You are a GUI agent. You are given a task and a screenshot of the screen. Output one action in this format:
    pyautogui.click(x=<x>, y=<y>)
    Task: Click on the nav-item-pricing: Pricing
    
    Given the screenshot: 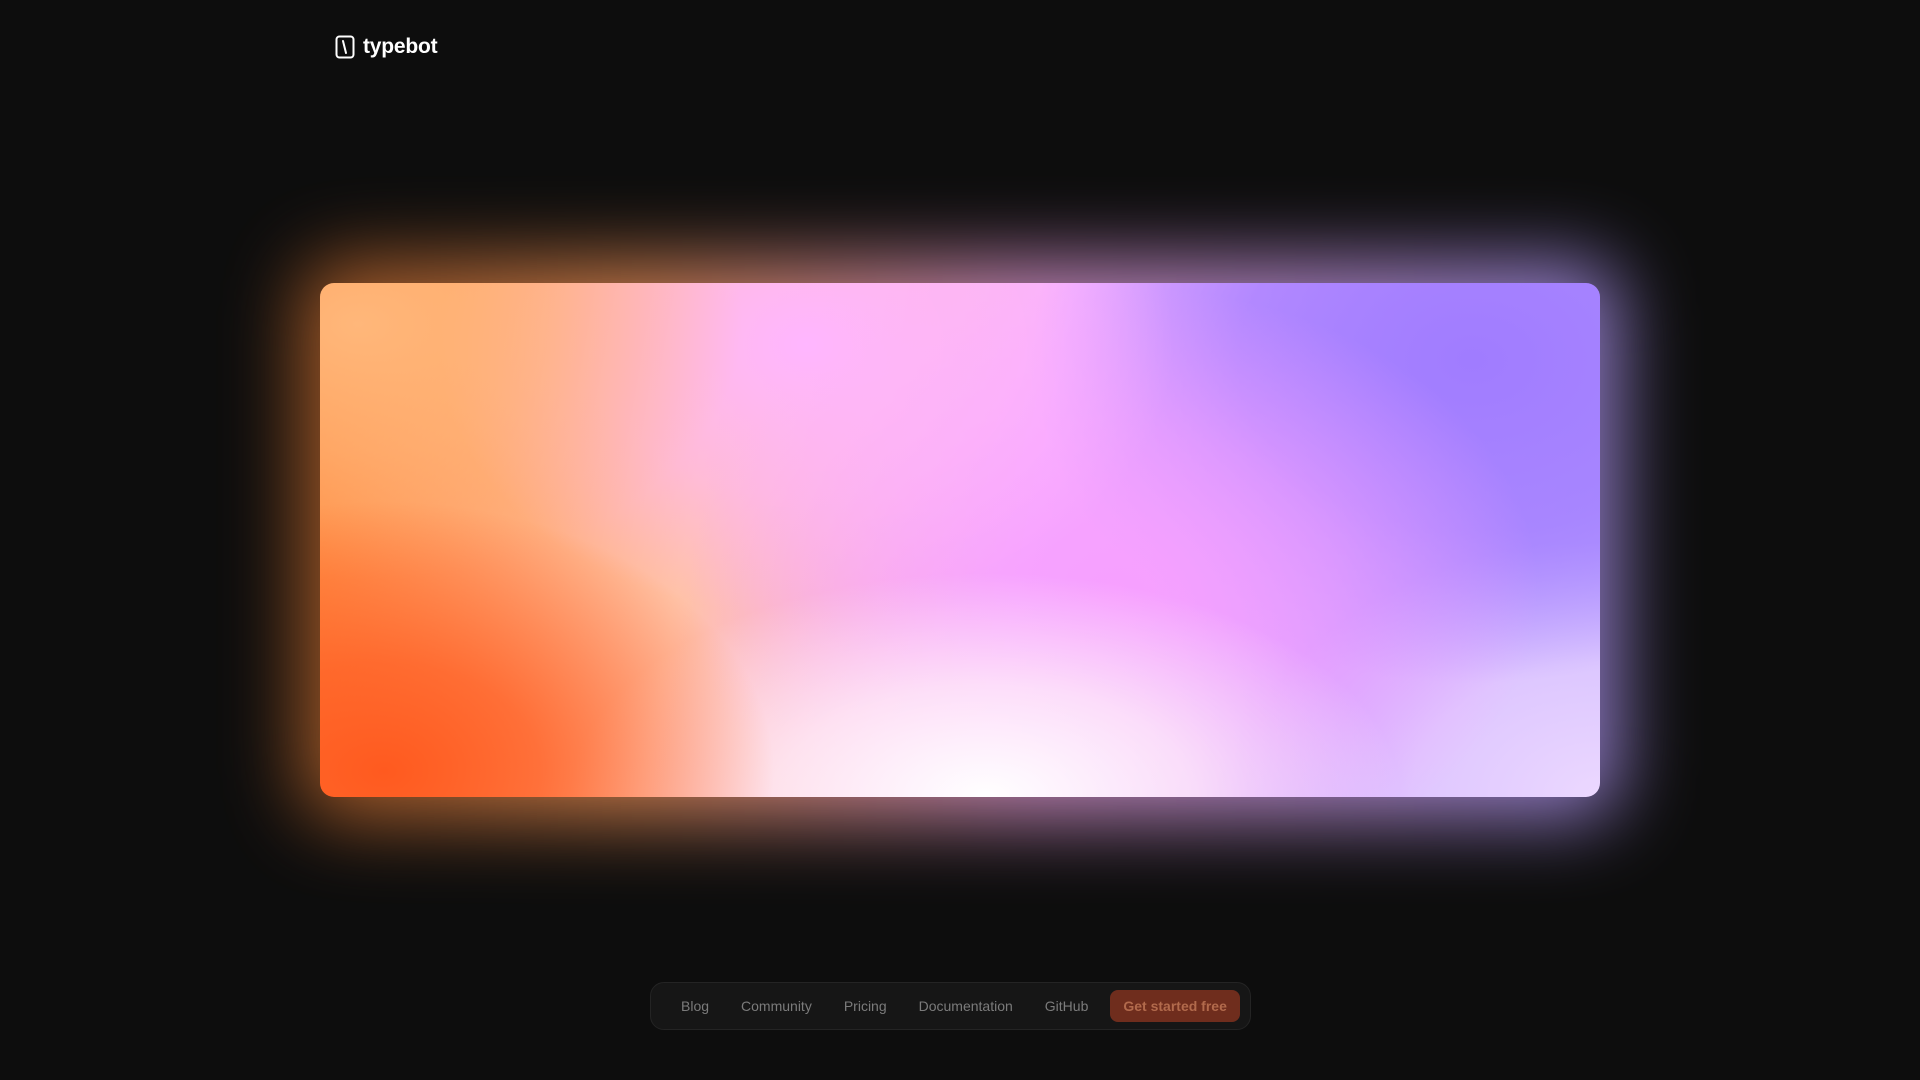 What is the action you would take?
    pyautogui.click(x=865, y=1006)
    